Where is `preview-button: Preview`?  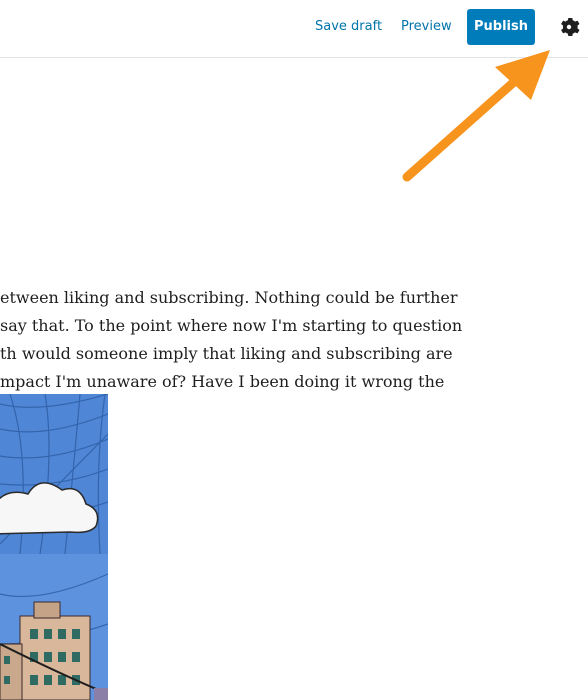 preview-button: Preview is located at coordinates (426, 27).